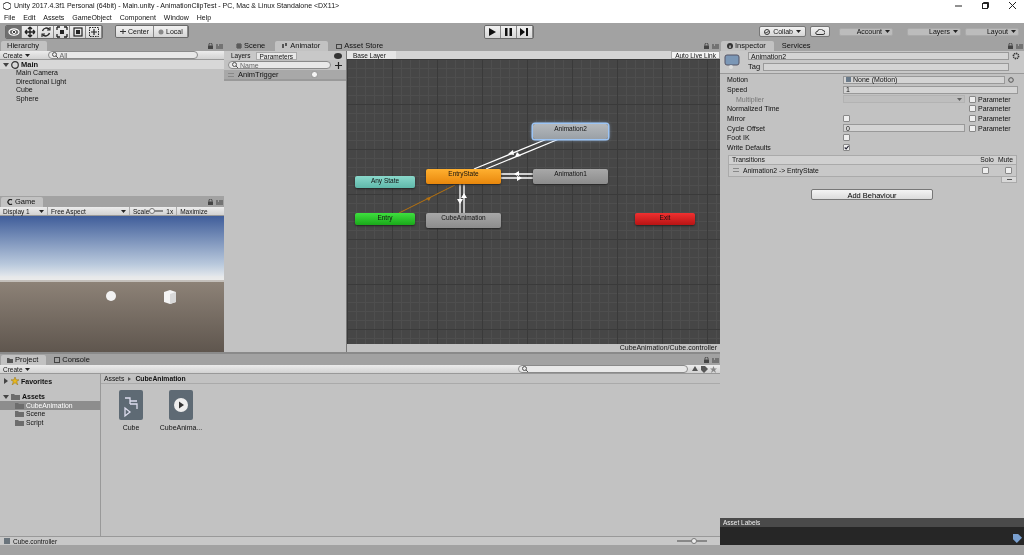 The width and height of the screenshot is (1024, 555). I want to click on play-icon, so click(492, 31).